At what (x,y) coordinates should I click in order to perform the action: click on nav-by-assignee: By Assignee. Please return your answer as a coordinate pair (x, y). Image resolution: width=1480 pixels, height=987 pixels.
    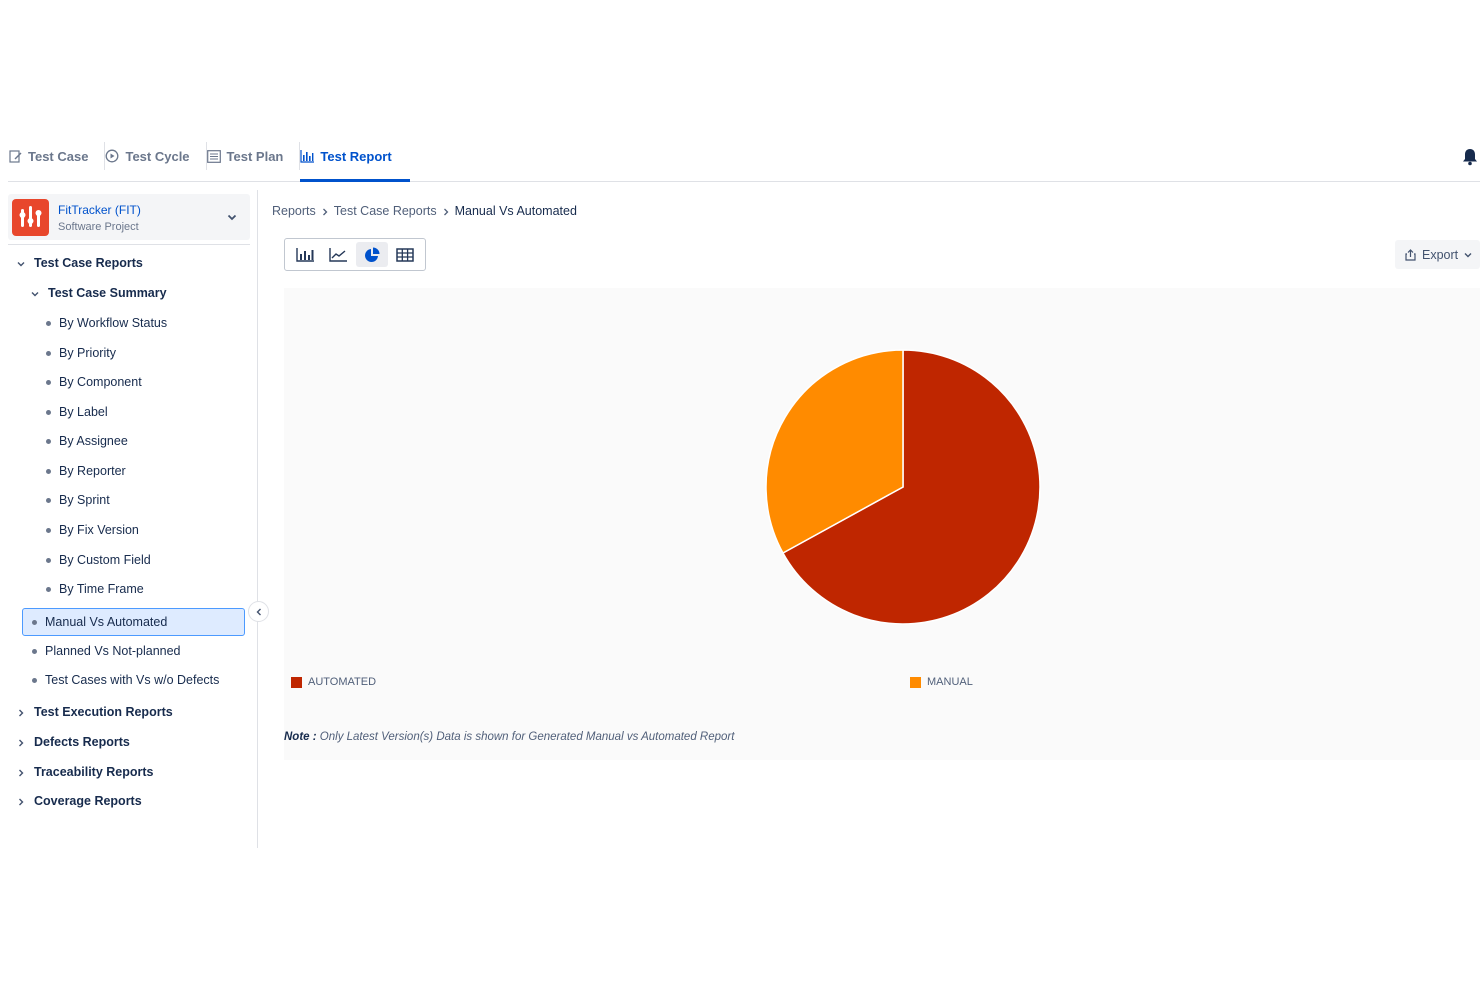
    Looking at the image, I should click on (87, 441).